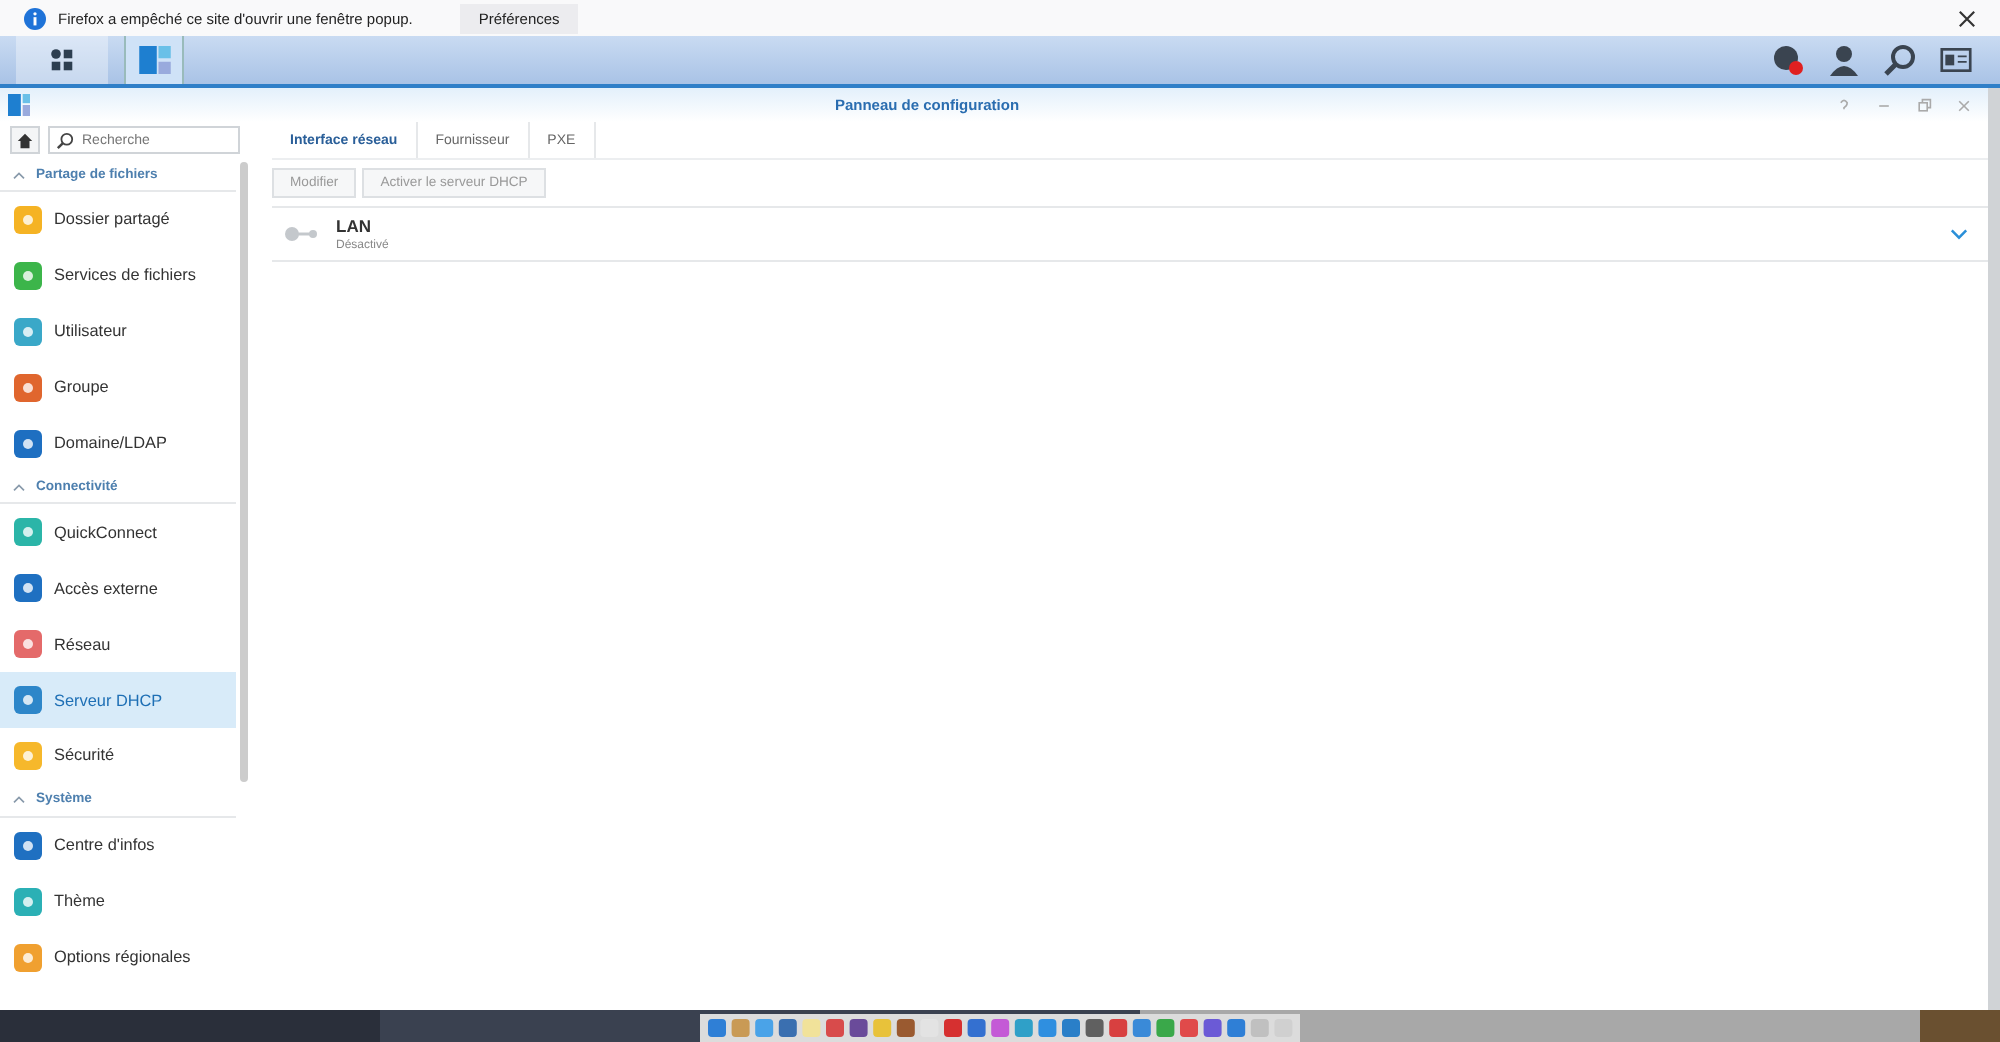 The width and height of the screenshot is (2000, 1042). Describe the element at coordinates (118, 644) in the screenshot. I see `sidebar-item: Réseau` at that location.